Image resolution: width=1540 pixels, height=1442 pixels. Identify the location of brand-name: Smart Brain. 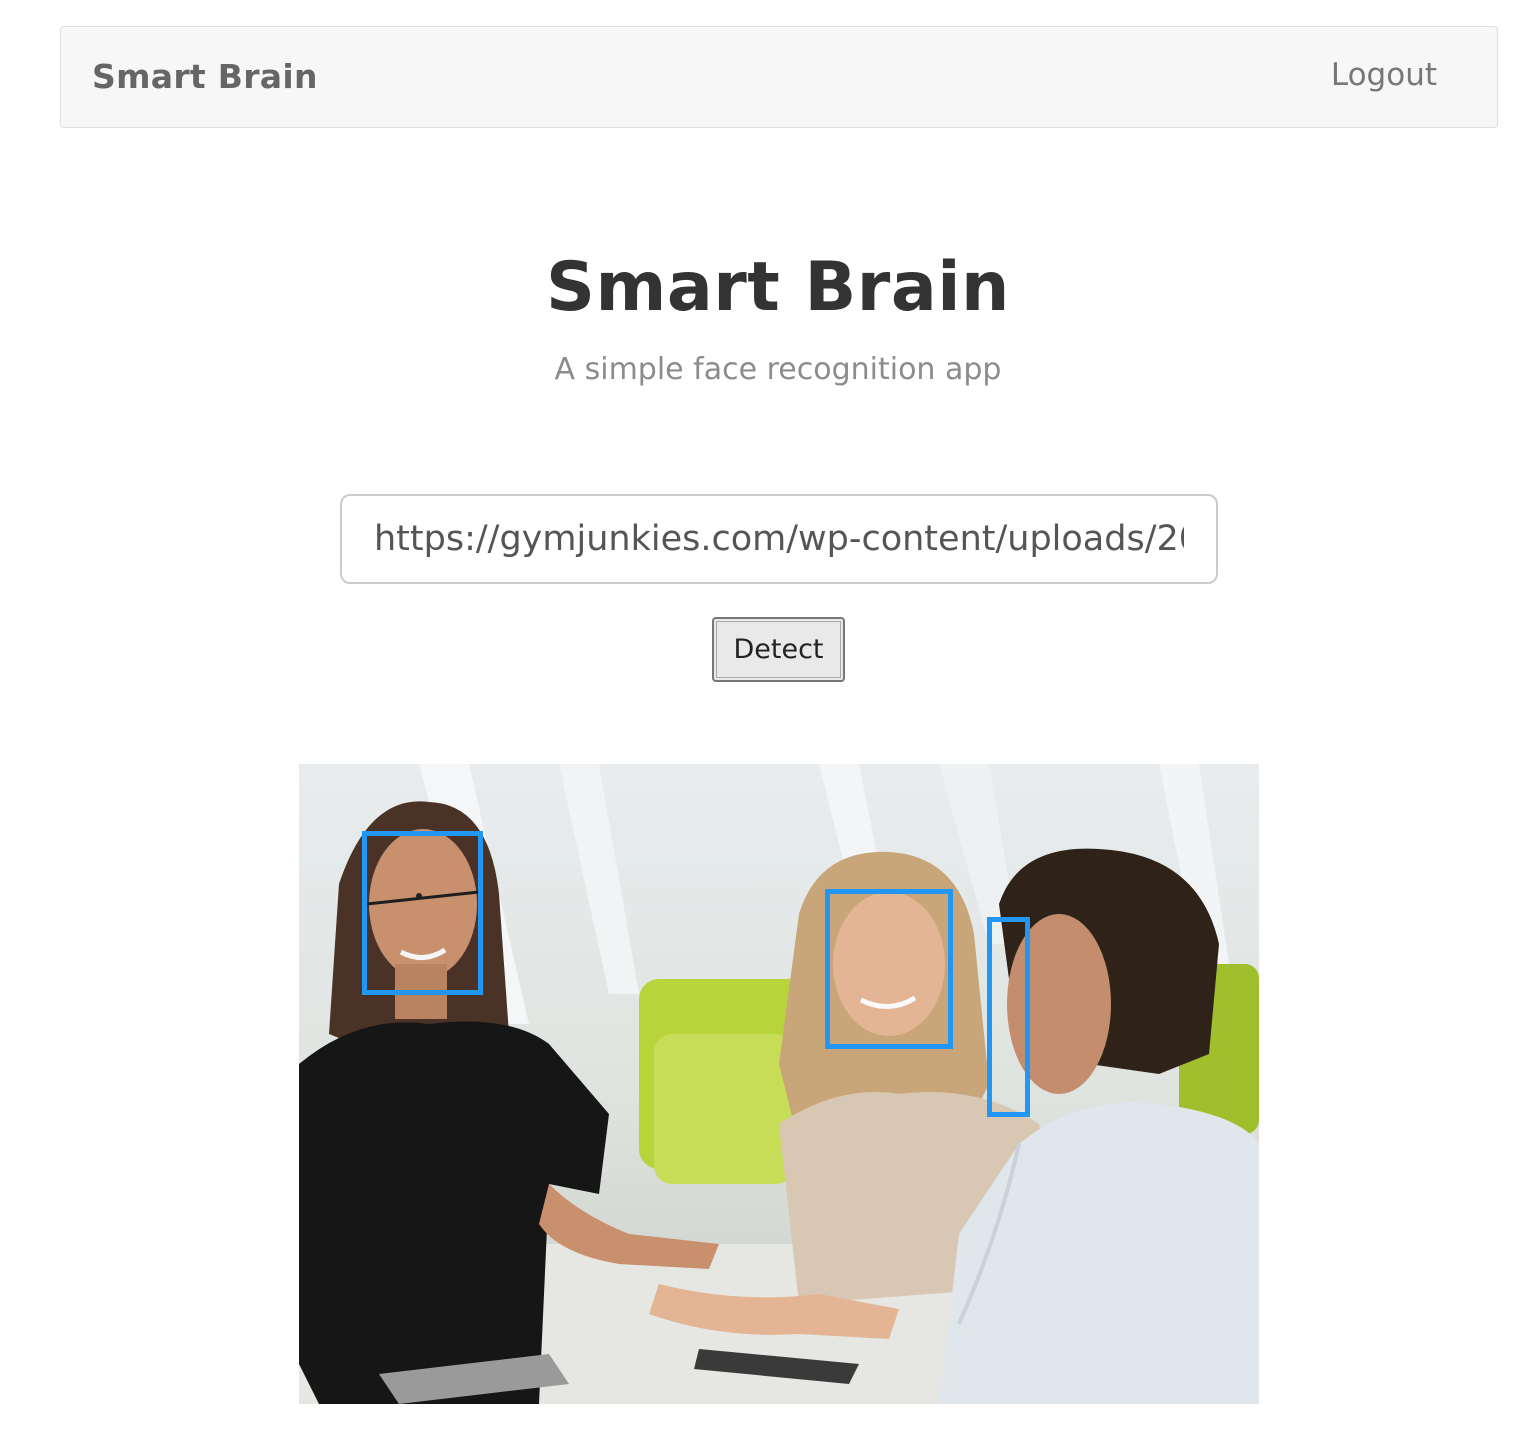
(205, 76).